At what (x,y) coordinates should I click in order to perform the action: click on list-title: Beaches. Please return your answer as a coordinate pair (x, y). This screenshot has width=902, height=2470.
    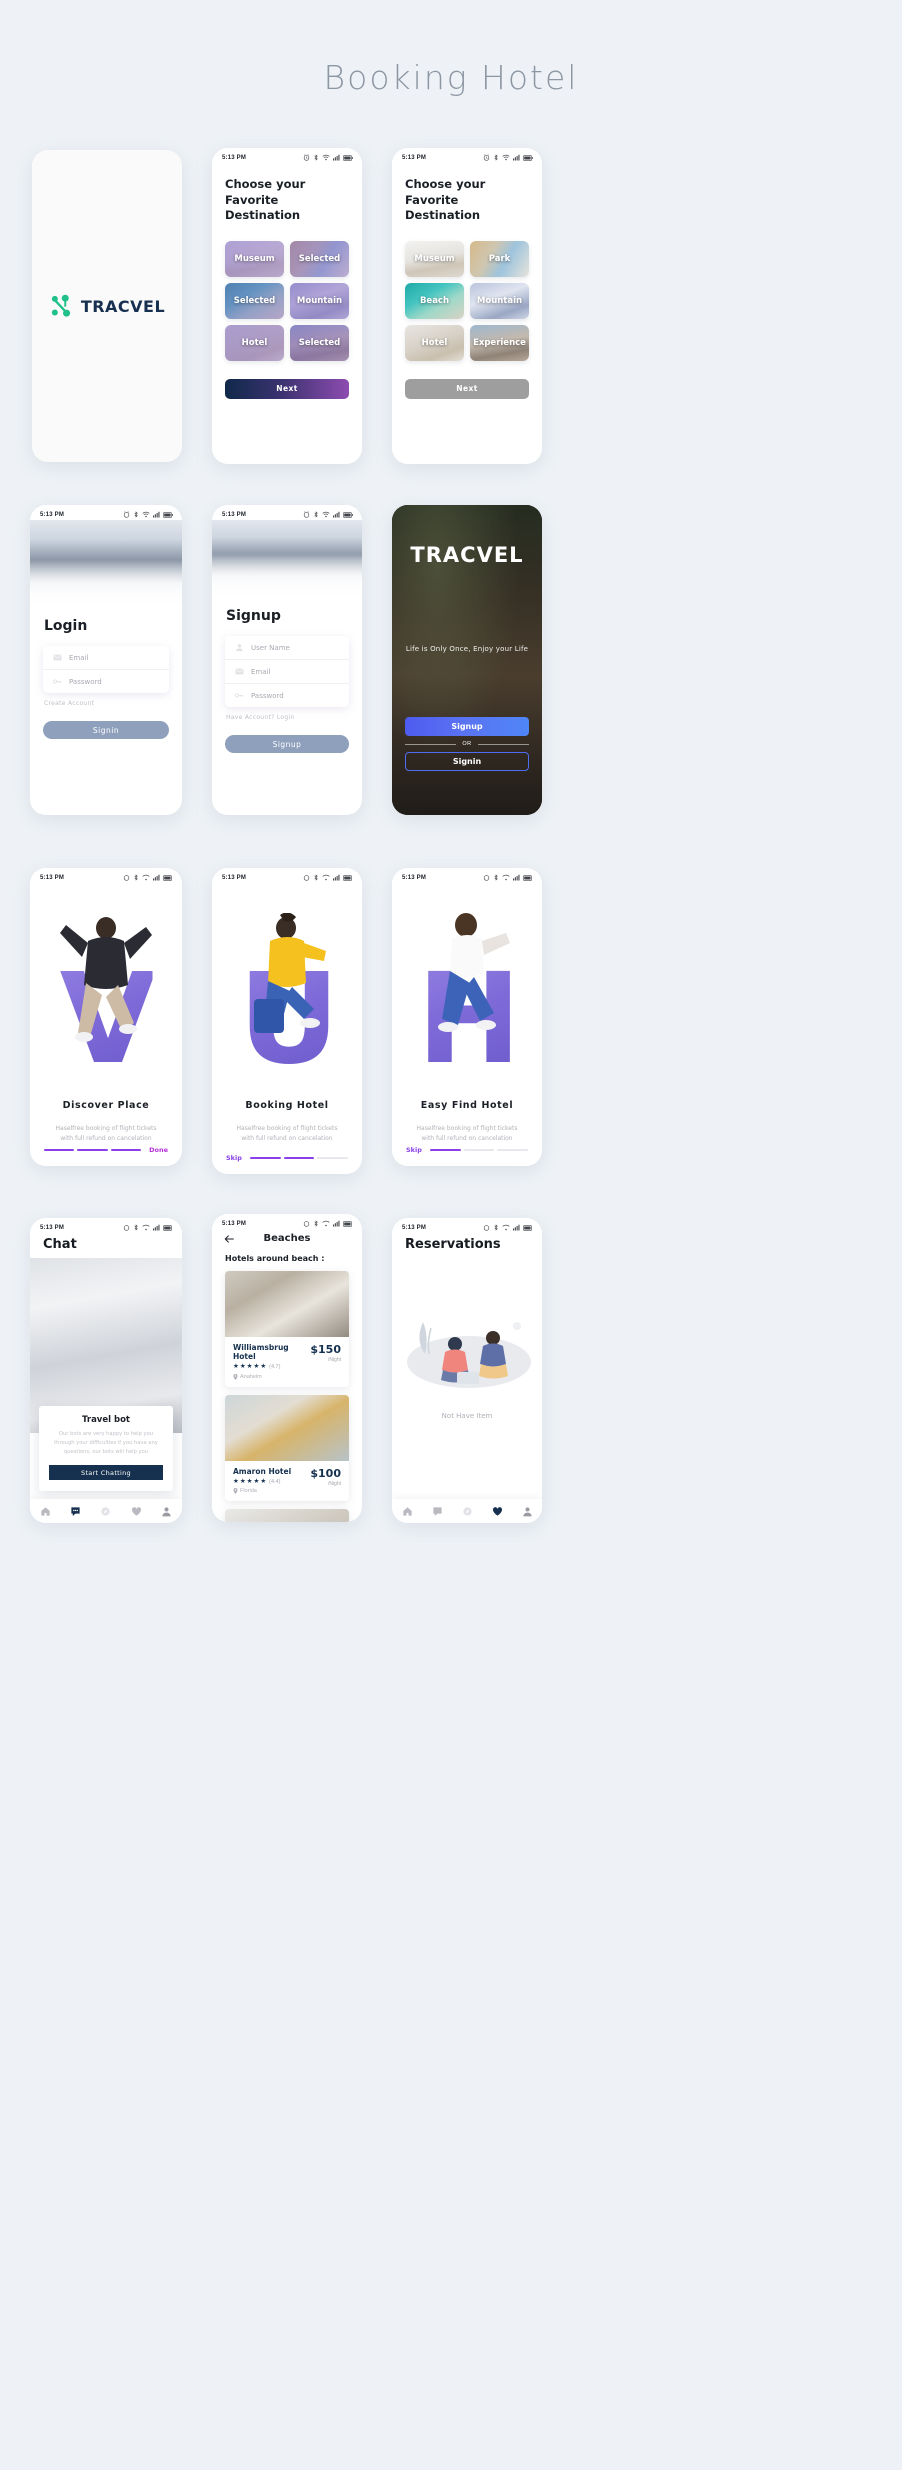
    Looking at the image, I should click on (287, 1238).